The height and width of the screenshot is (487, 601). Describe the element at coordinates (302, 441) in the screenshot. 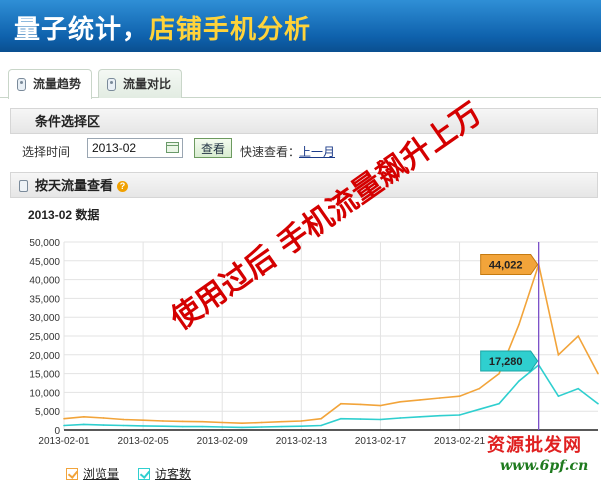

I see `x-tick-label: 2013-02-13` at that location.